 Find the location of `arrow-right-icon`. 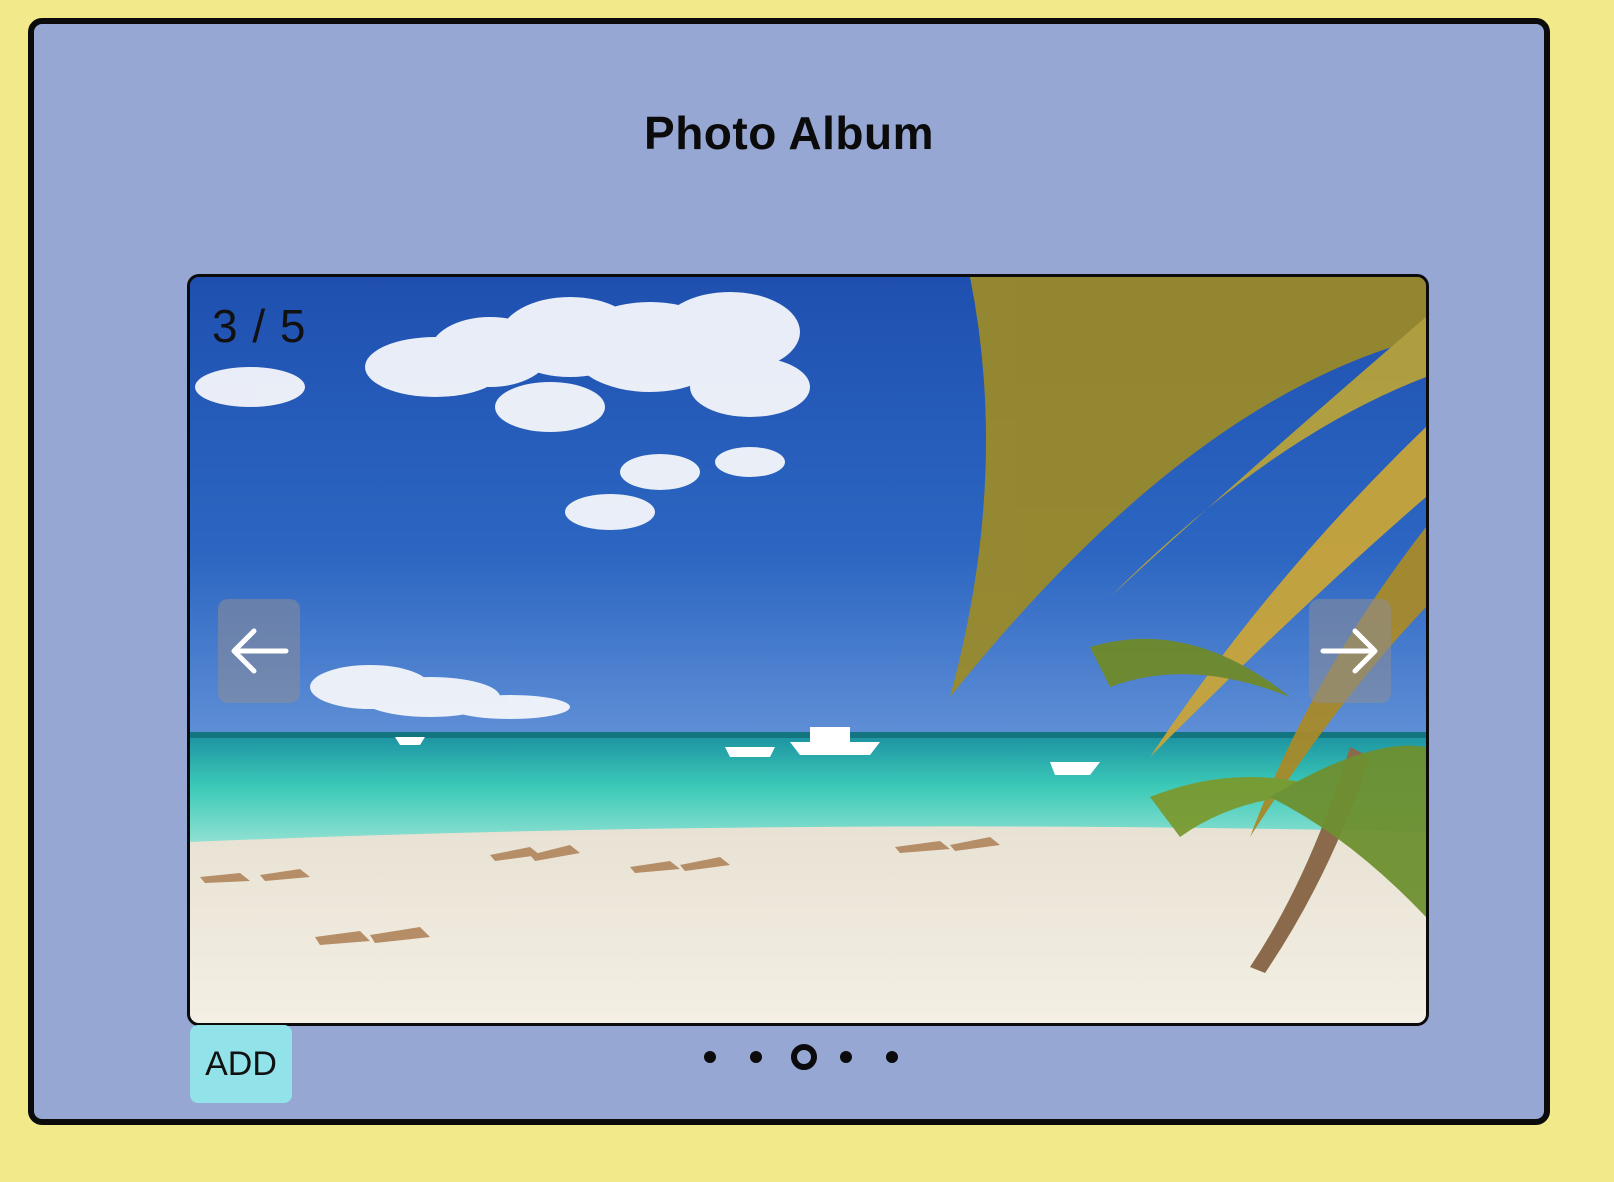

arrow-right-icon is located at coordinates (1349, 651).